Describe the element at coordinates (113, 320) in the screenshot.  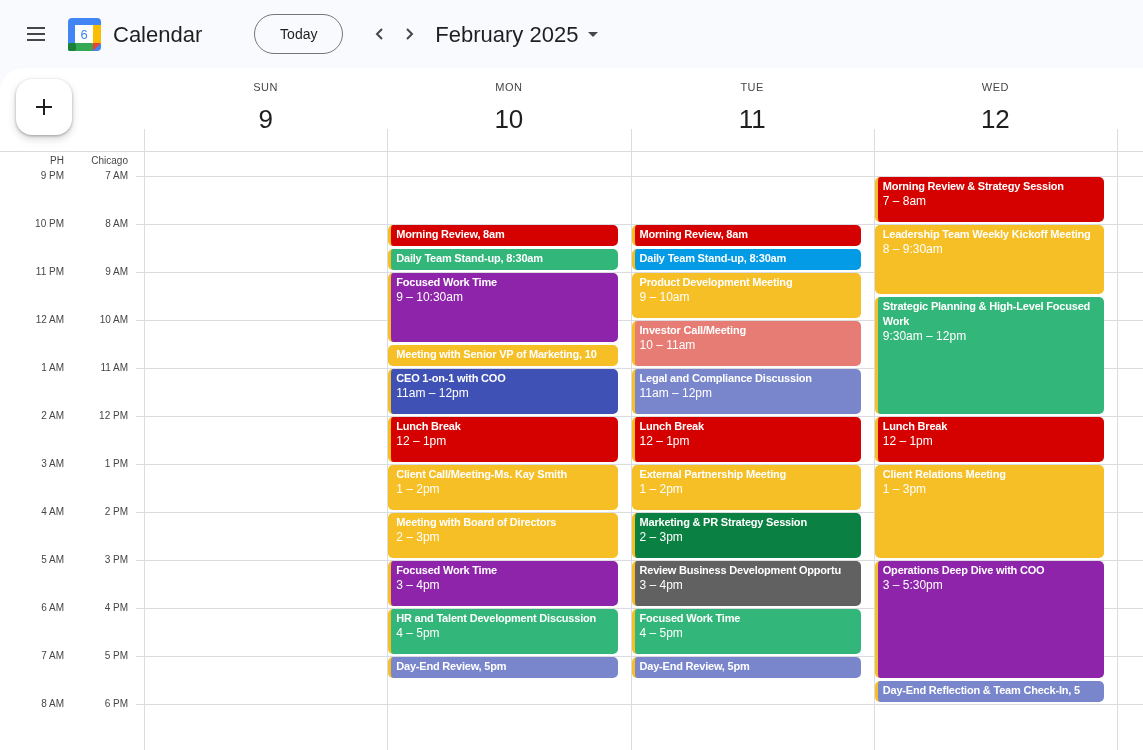
I see `hour-label: 10 AM` at that location.